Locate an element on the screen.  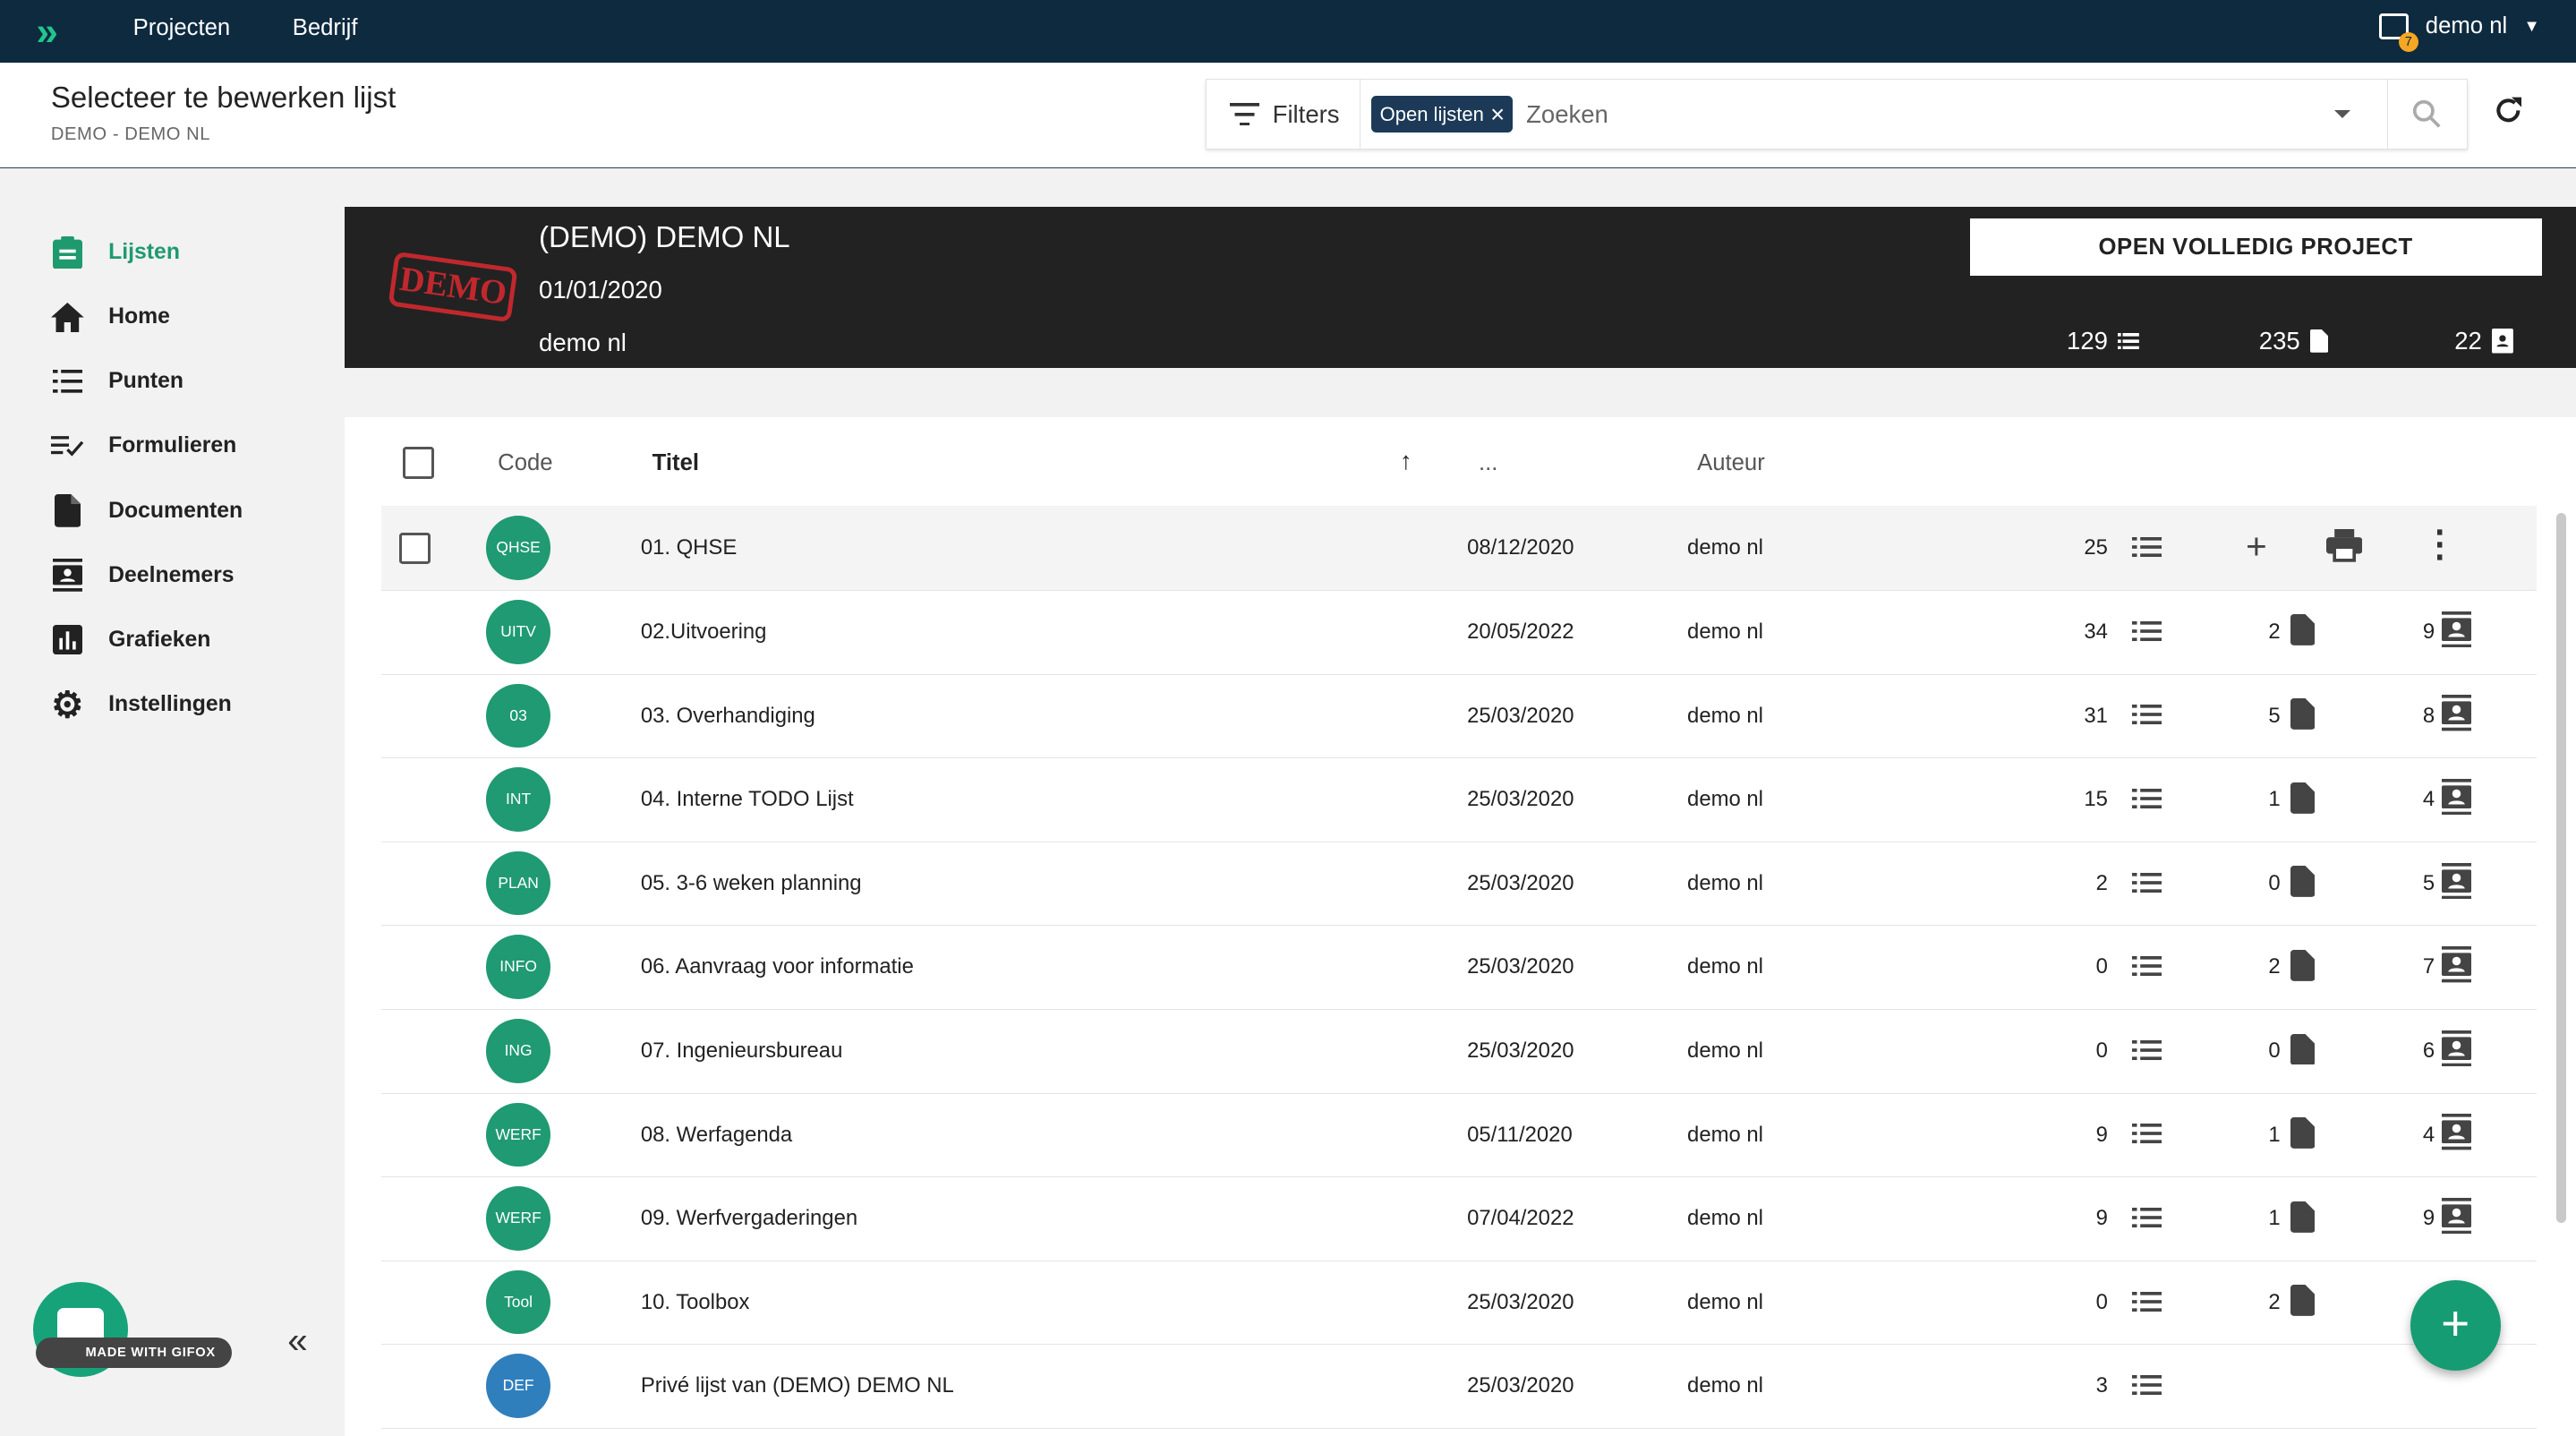
search-button is located at coordinates (2426, 114).